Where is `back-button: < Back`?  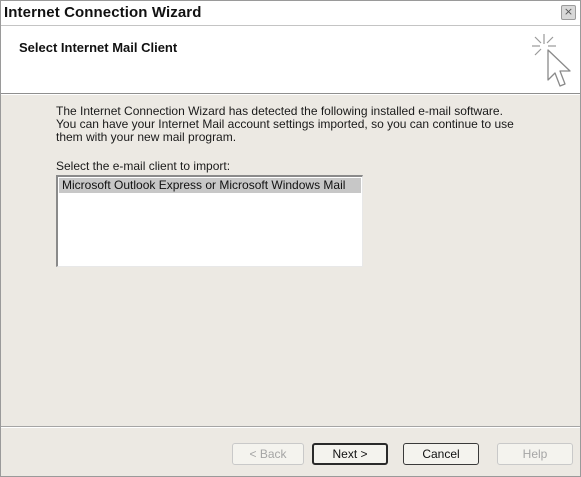
back-button: < Back is located at coordinates (268, 454).